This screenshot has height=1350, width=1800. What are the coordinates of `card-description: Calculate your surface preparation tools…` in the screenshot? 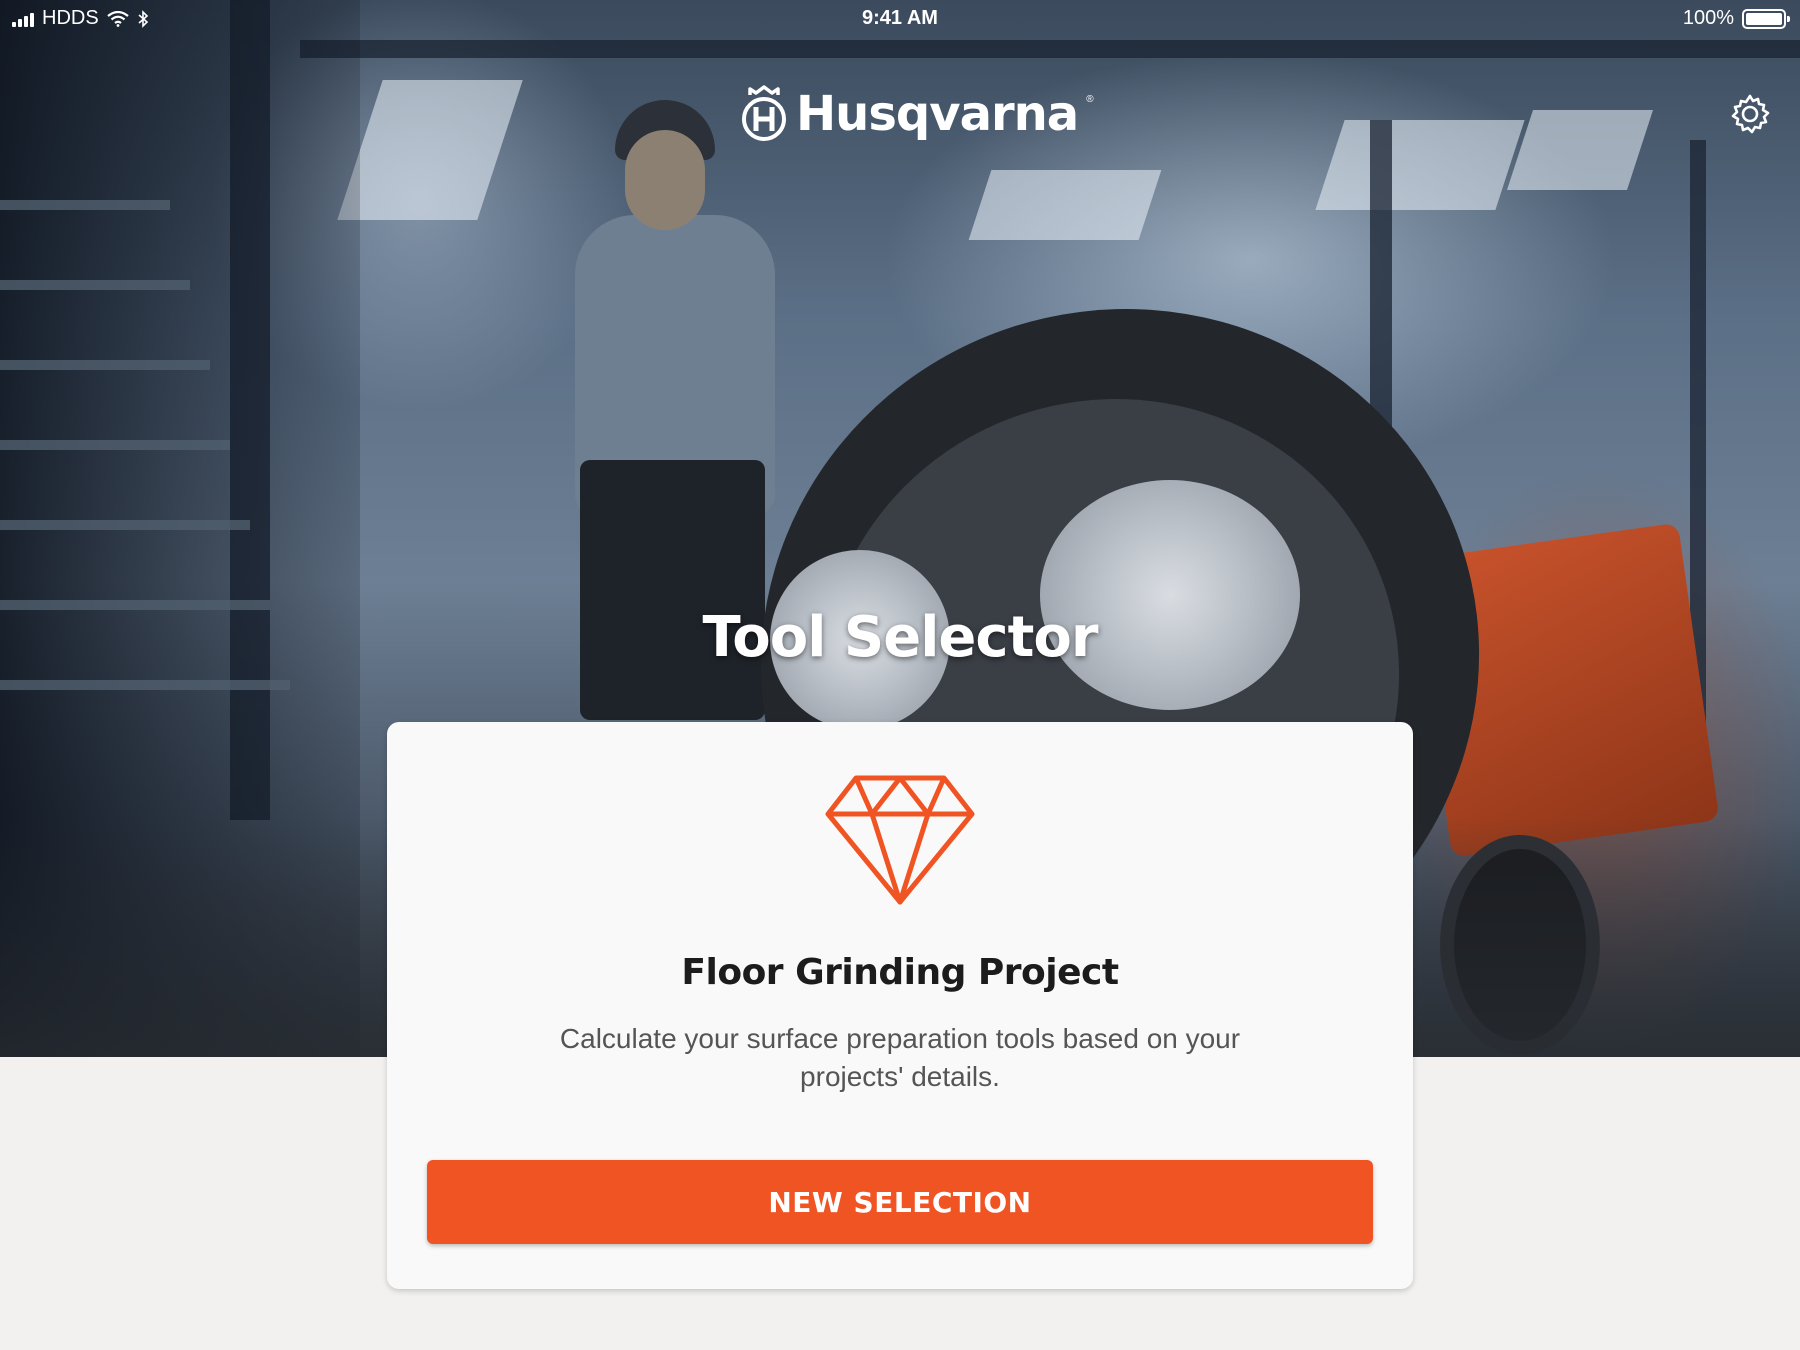 It's located at (900, 1057).